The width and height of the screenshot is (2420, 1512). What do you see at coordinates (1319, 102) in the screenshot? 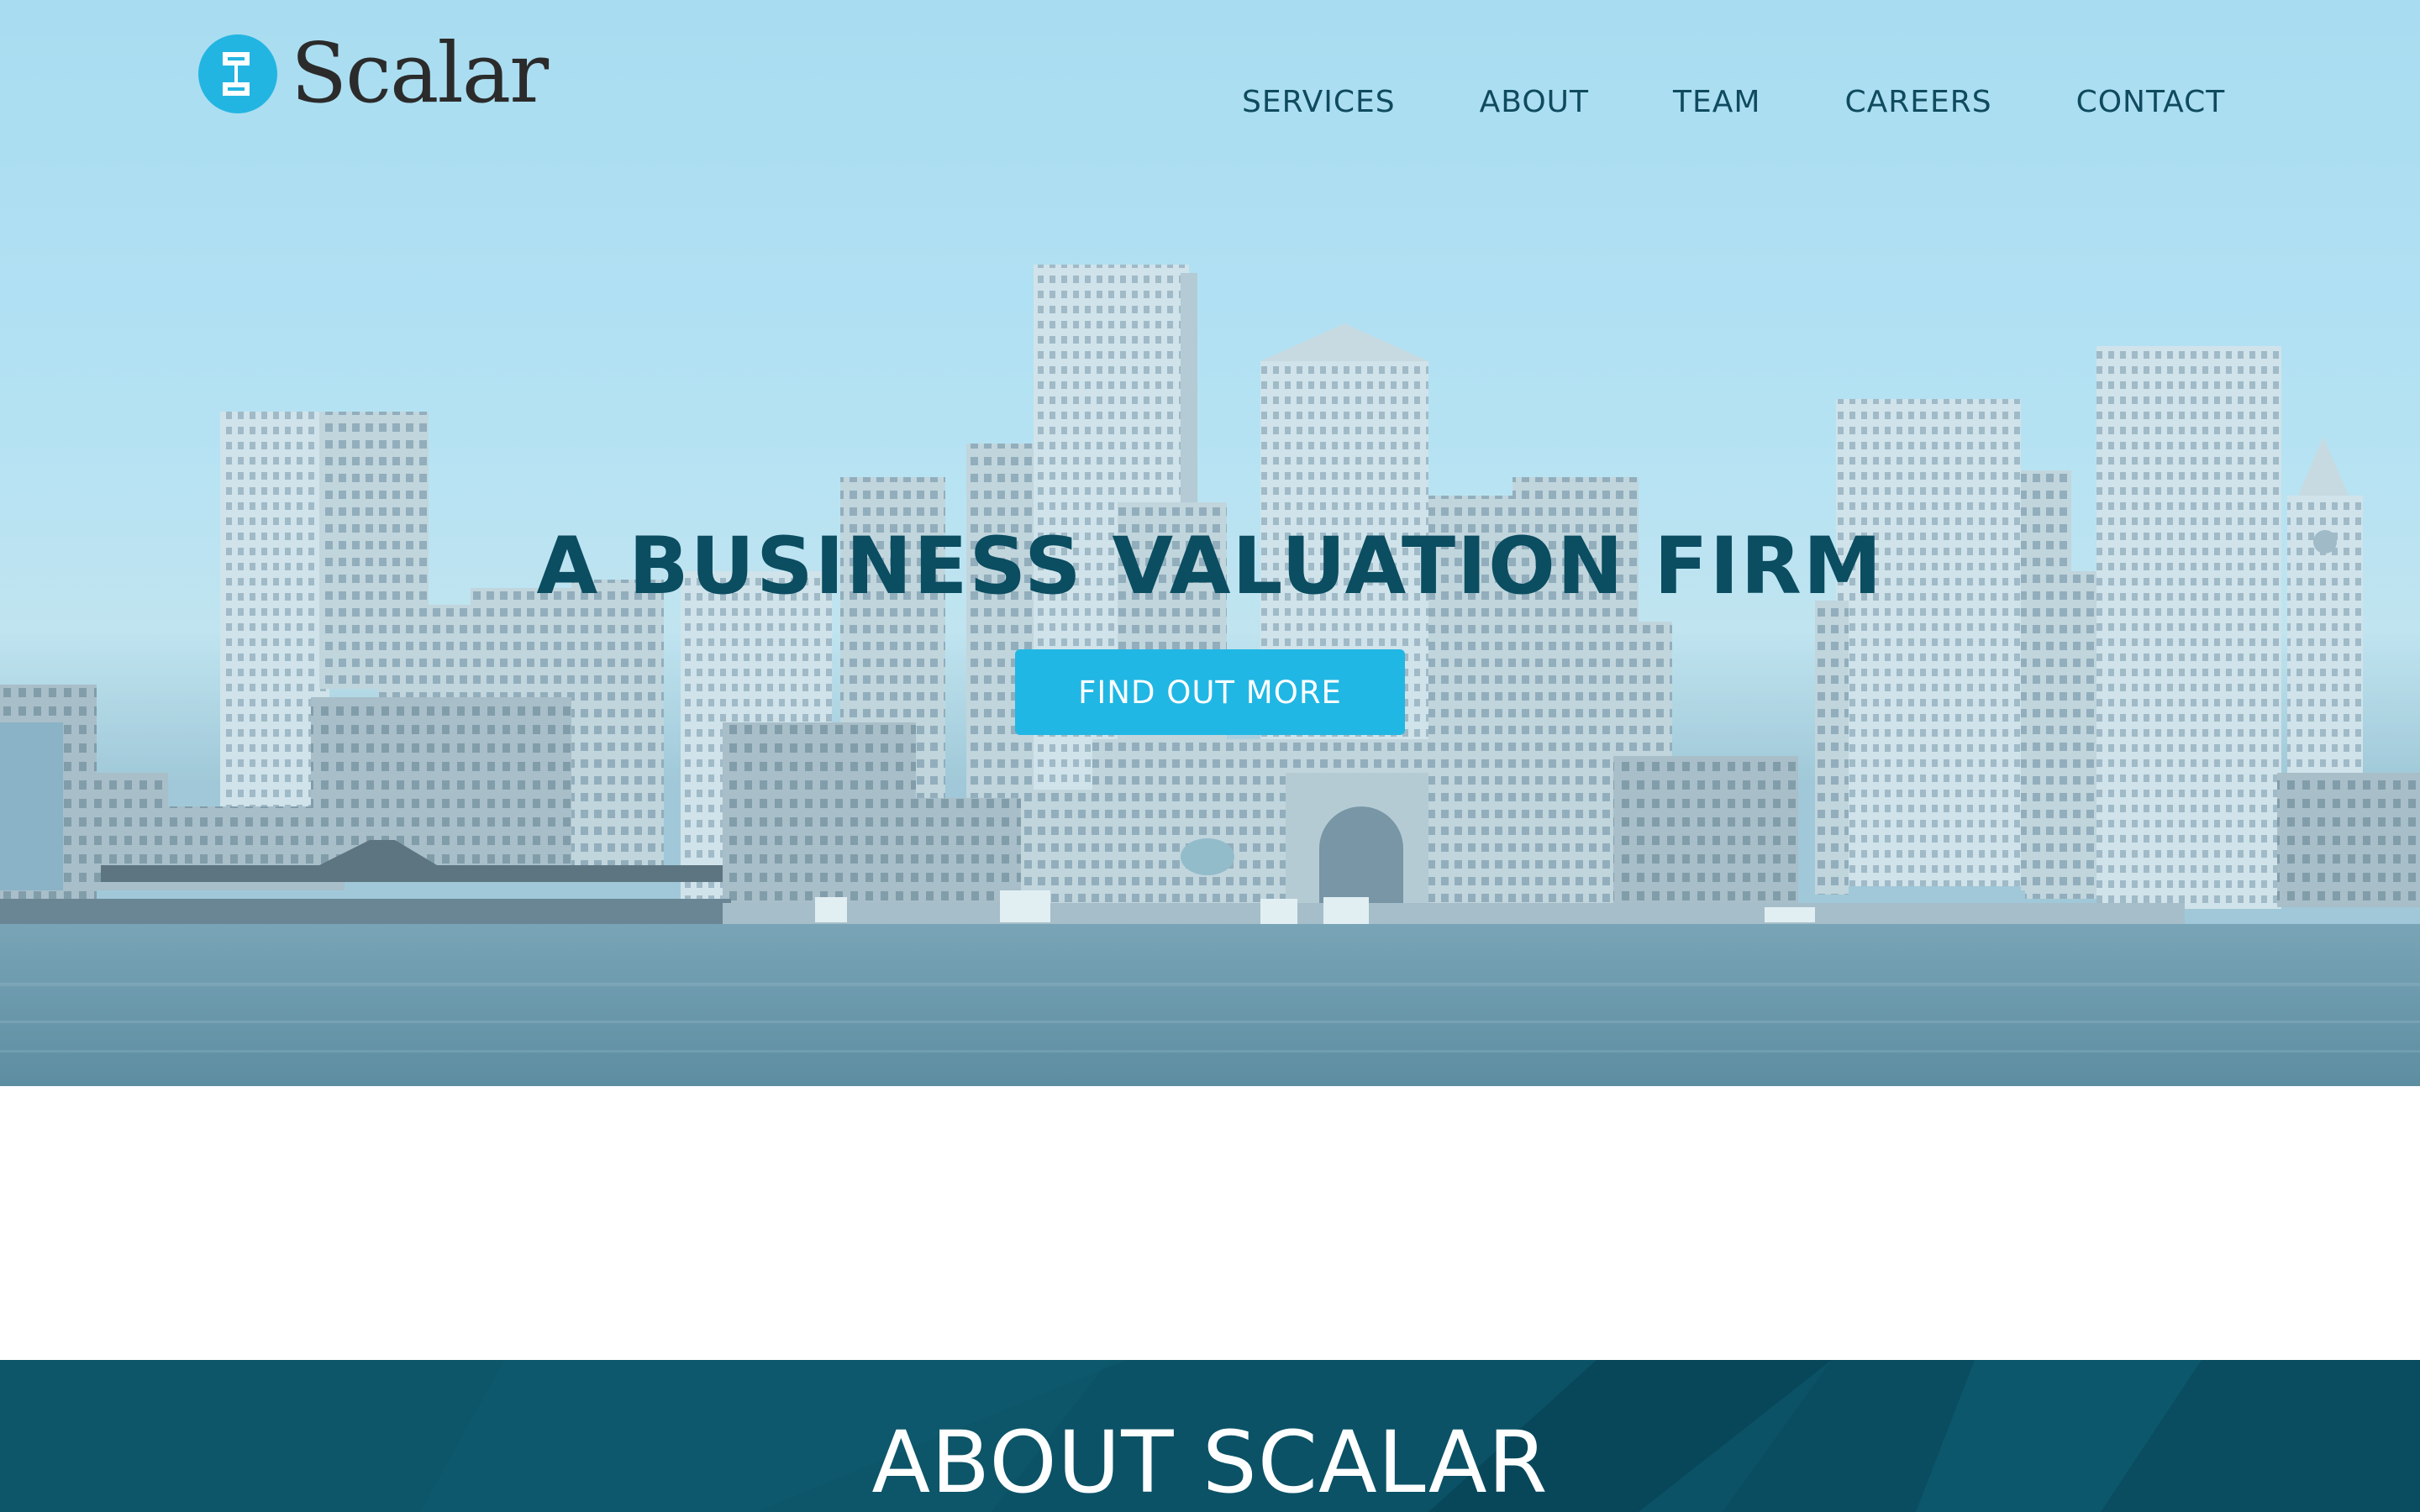
I see `nav-services: SERVICES` at bounding box center [1319, 102].